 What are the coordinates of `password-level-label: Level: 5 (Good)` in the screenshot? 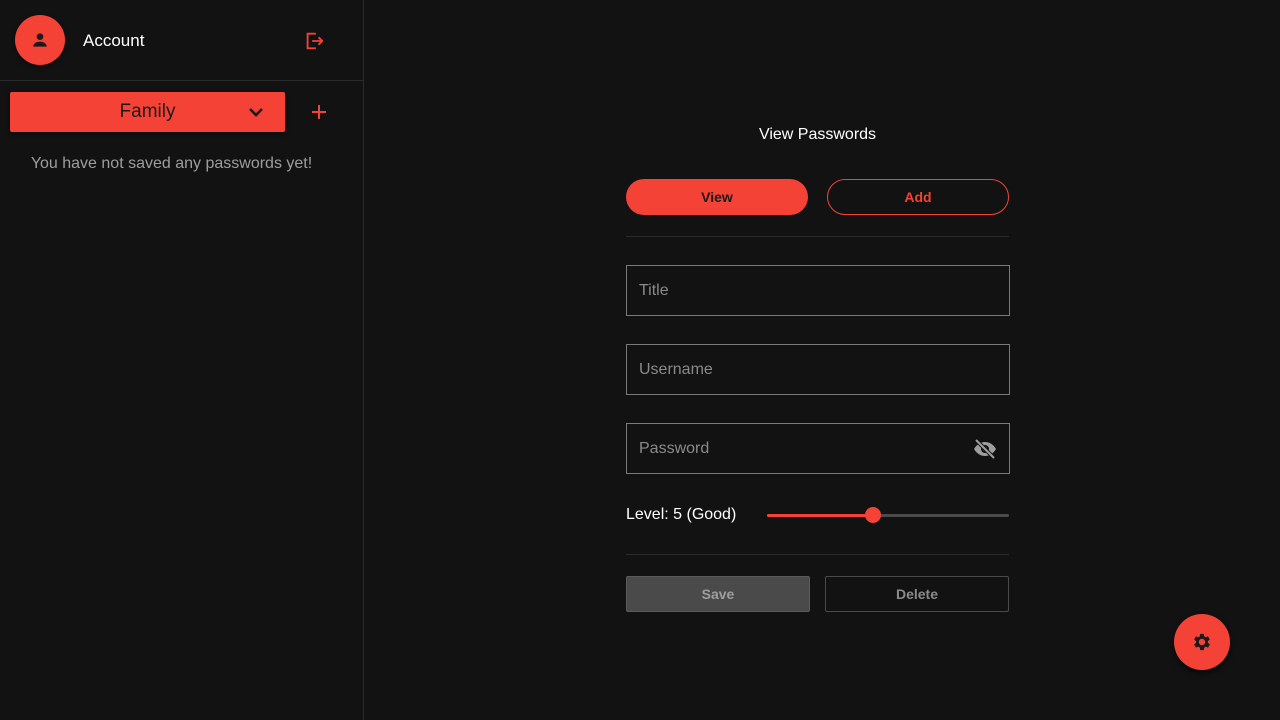 It's located at (681, 514).